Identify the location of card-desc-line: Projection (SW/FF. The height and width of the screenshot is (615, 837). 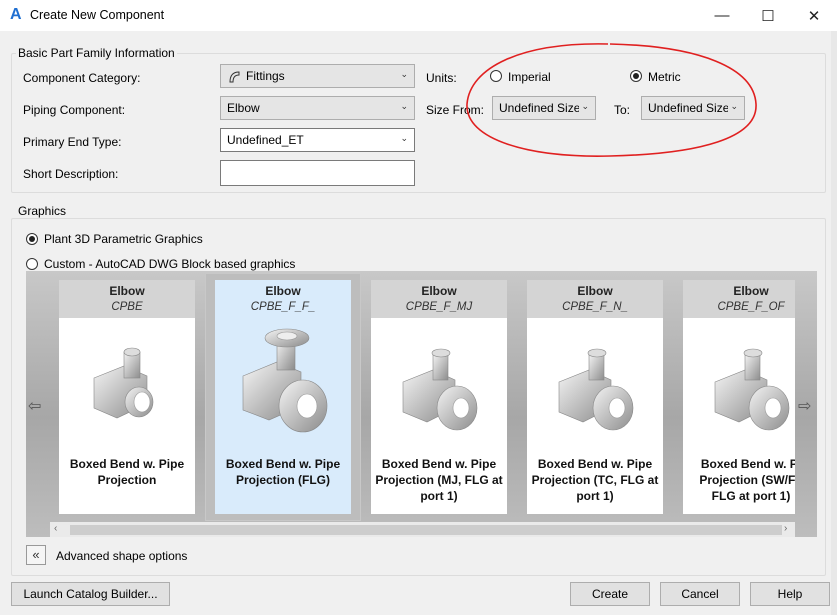
(747, 480).